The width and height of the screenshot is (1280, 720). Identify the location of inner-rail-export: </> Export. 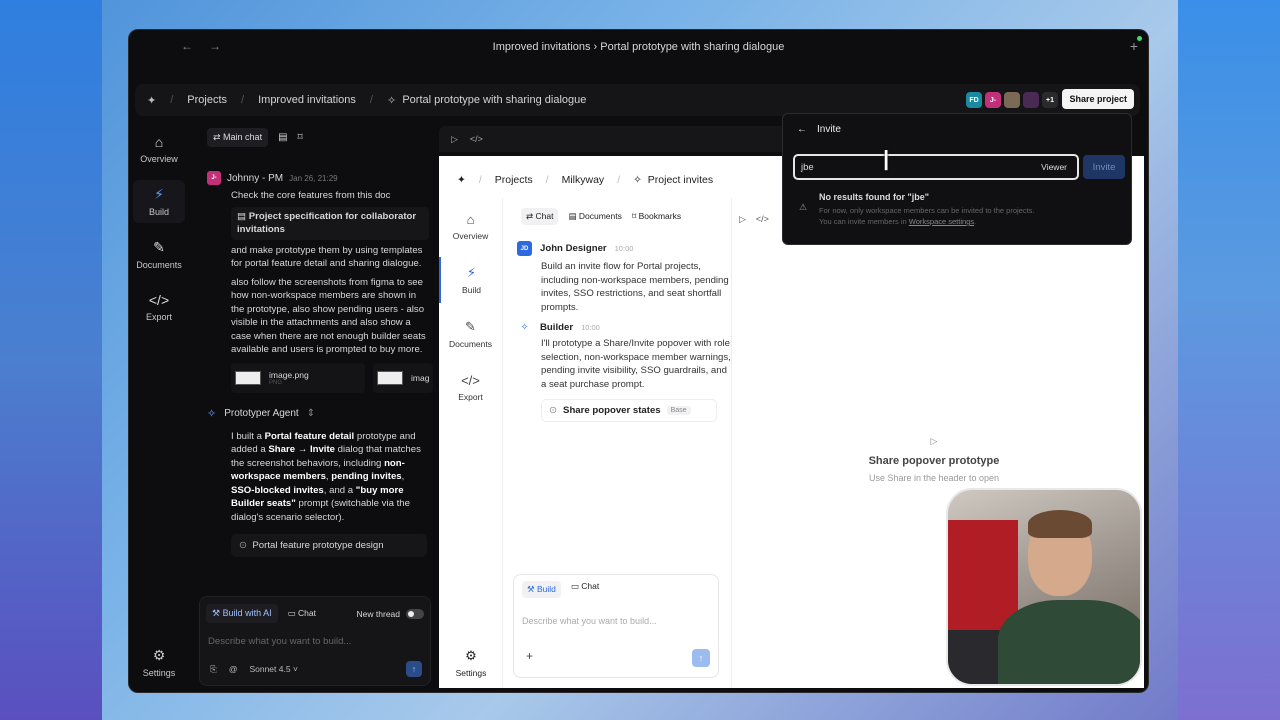
(470, 387).